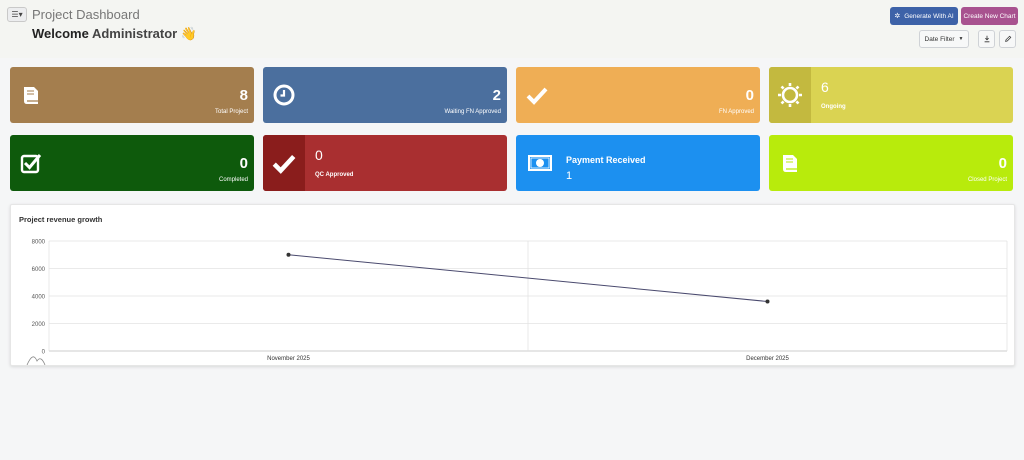  What do you see at coordinates (385, 95) in the screenshot?
I see `card-waiting-fn-approved: 2 Waiting FN Approved` at bounding box center [385, 95].